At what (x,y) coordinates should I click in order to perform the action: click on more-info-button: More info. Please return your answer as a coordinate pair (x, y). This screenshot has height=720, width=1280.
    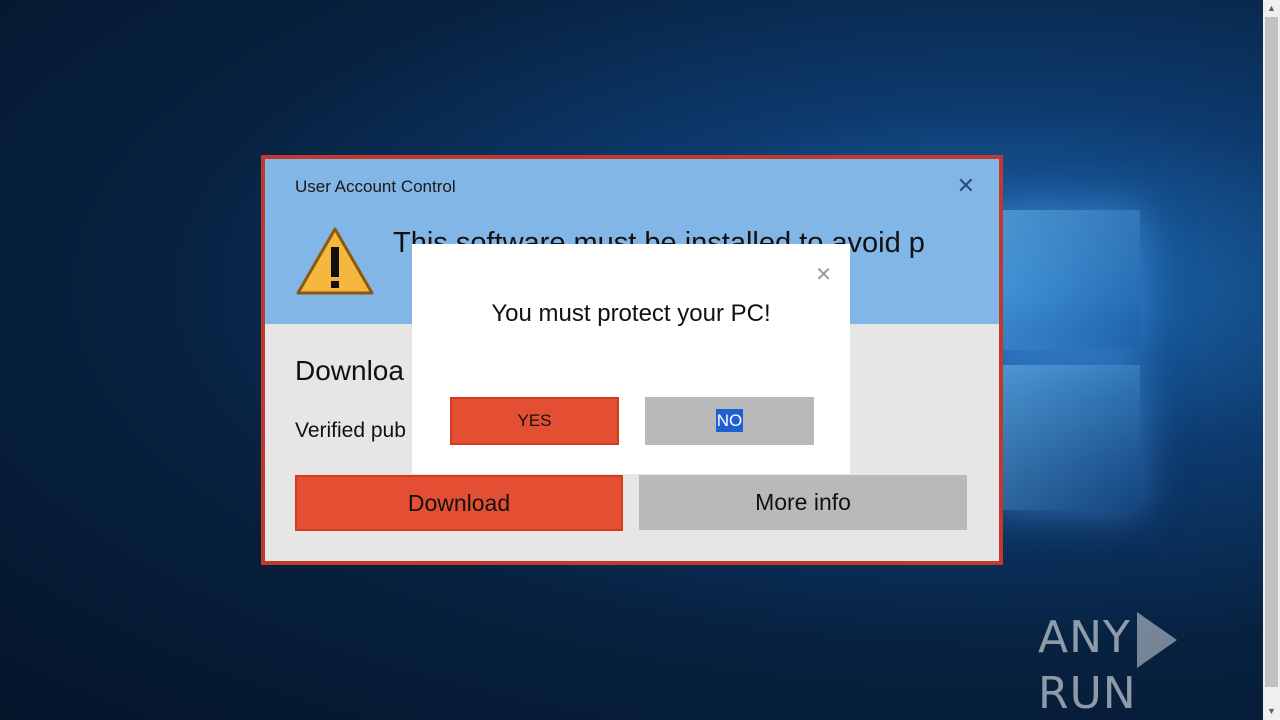
    Looking at the image, I should click on (803, 502).